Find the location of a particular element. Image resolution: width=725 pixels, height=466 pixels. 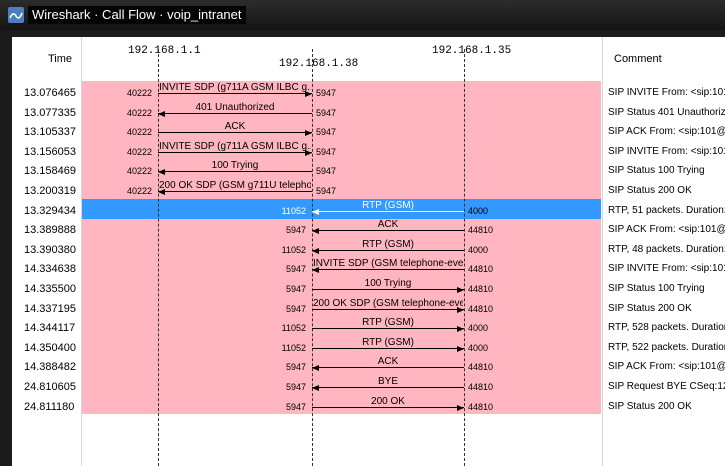

row-time: 14.344117 is located at coordinates (50, 328).